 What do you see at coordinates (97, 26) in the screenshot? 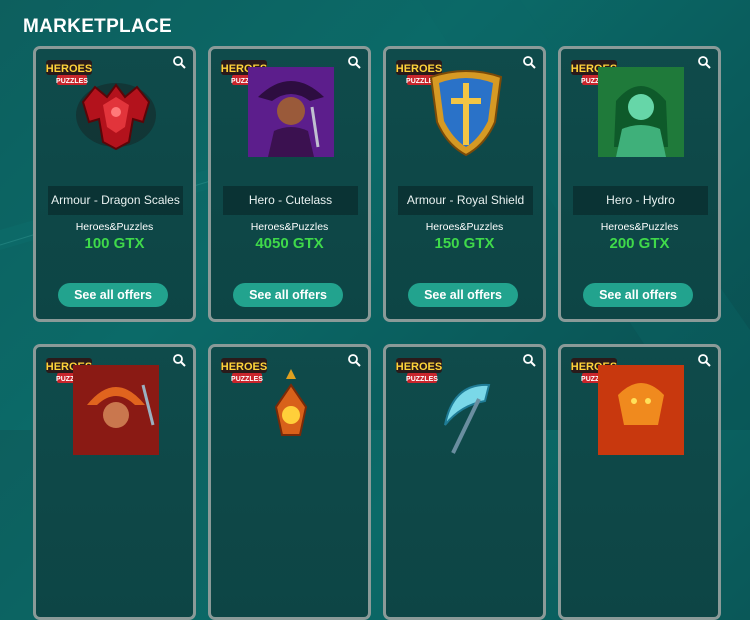
I see `page-title: MARKETPLACE` at bounding box center [97, 26].